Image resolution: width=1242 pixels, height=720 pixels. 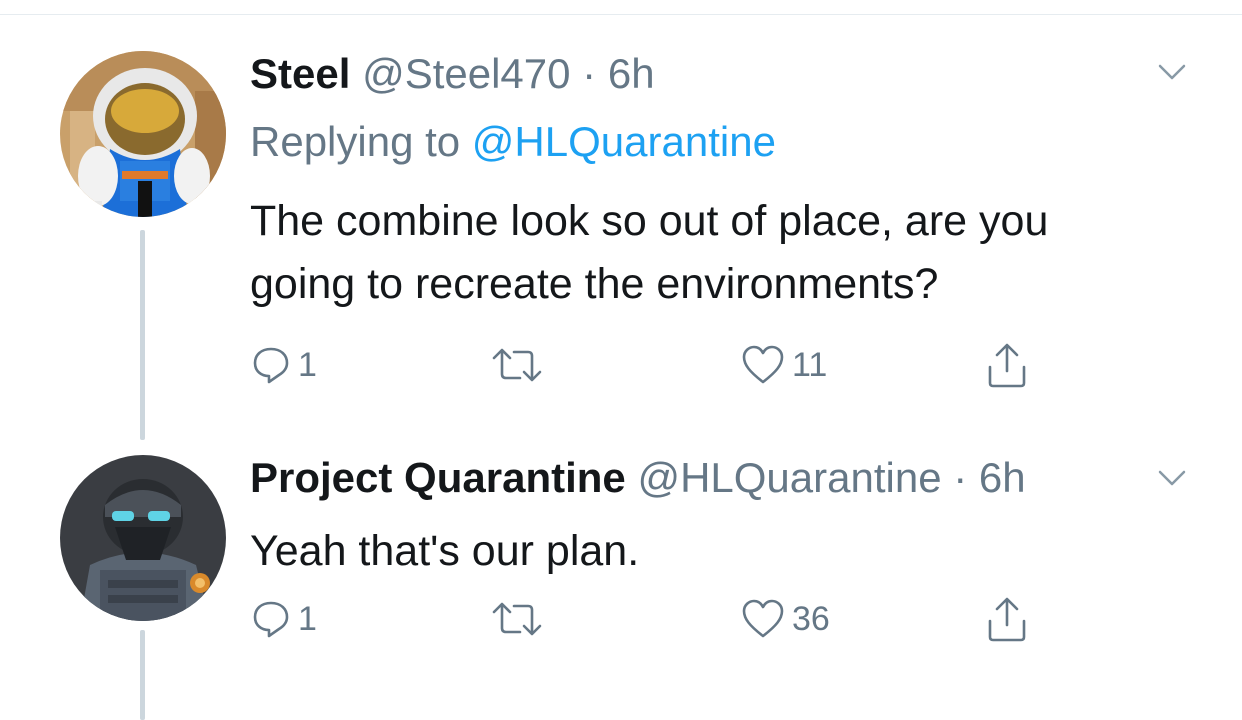 I want to click on astronaut-avatar-icon, so click(x=143, y=134).